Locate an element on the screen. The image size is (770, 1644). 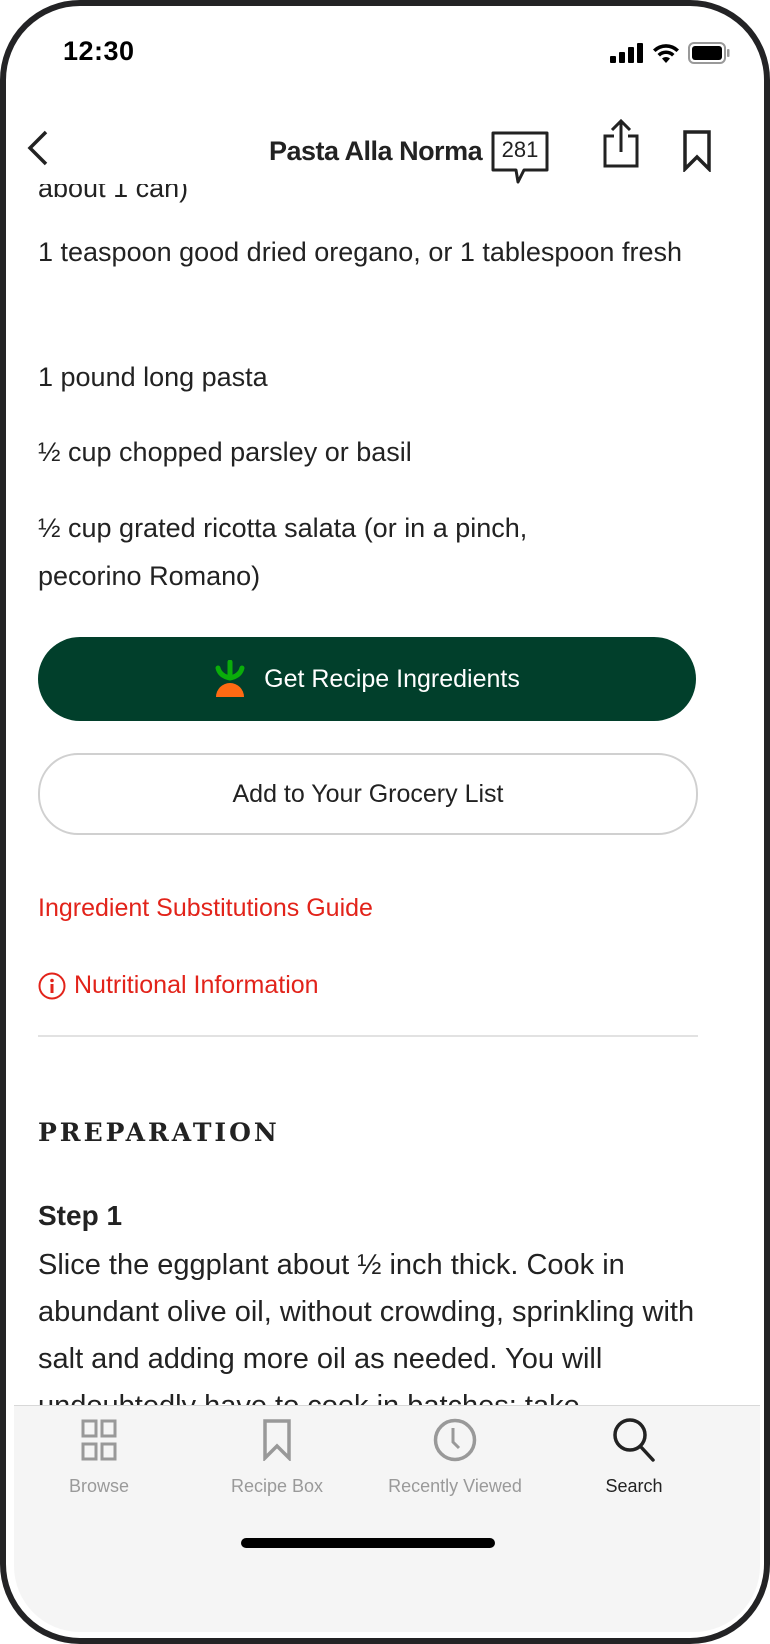
recipe-header: Pasta Alla Norma 281 is located at coordinates (387, 144).